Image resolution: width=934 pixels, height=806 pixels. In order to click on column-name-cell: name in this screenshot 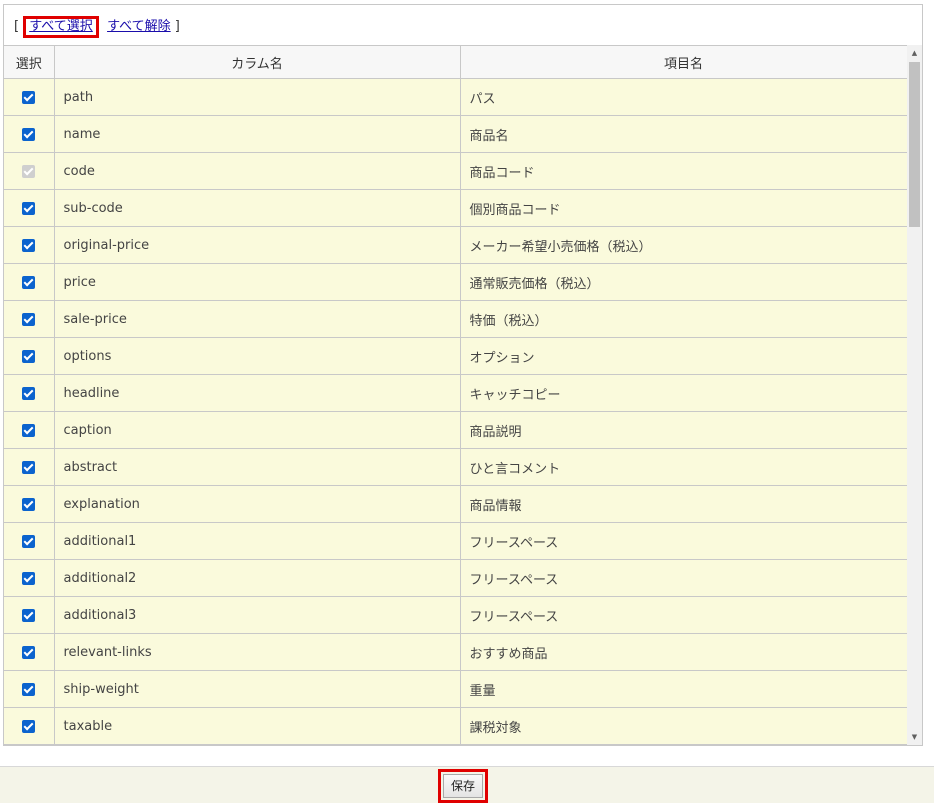, I will do `click(257, 134)`.